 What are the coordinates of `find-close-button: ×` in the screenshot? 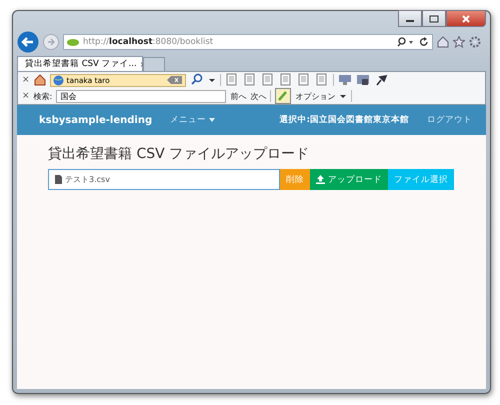 It's located at (26, 96).